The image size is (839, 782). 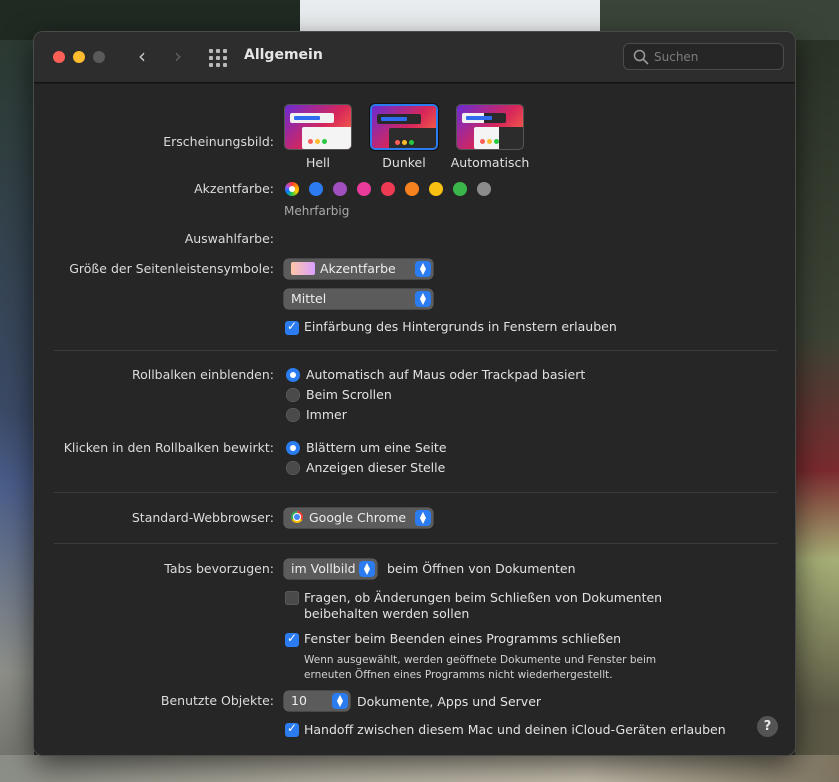 I want to click on accent-green-swatch, so click(x=460, y=189).